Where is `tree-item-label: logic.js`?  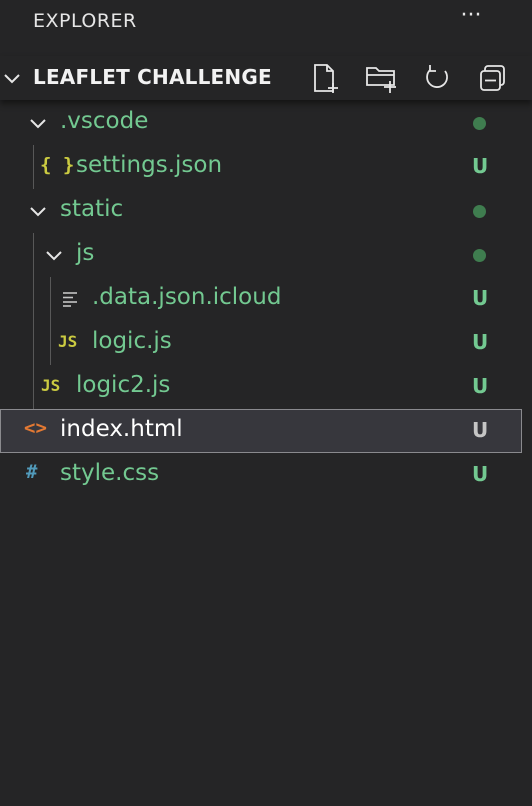 tree-item-label: logic.js is located at coordinates (132, 341).